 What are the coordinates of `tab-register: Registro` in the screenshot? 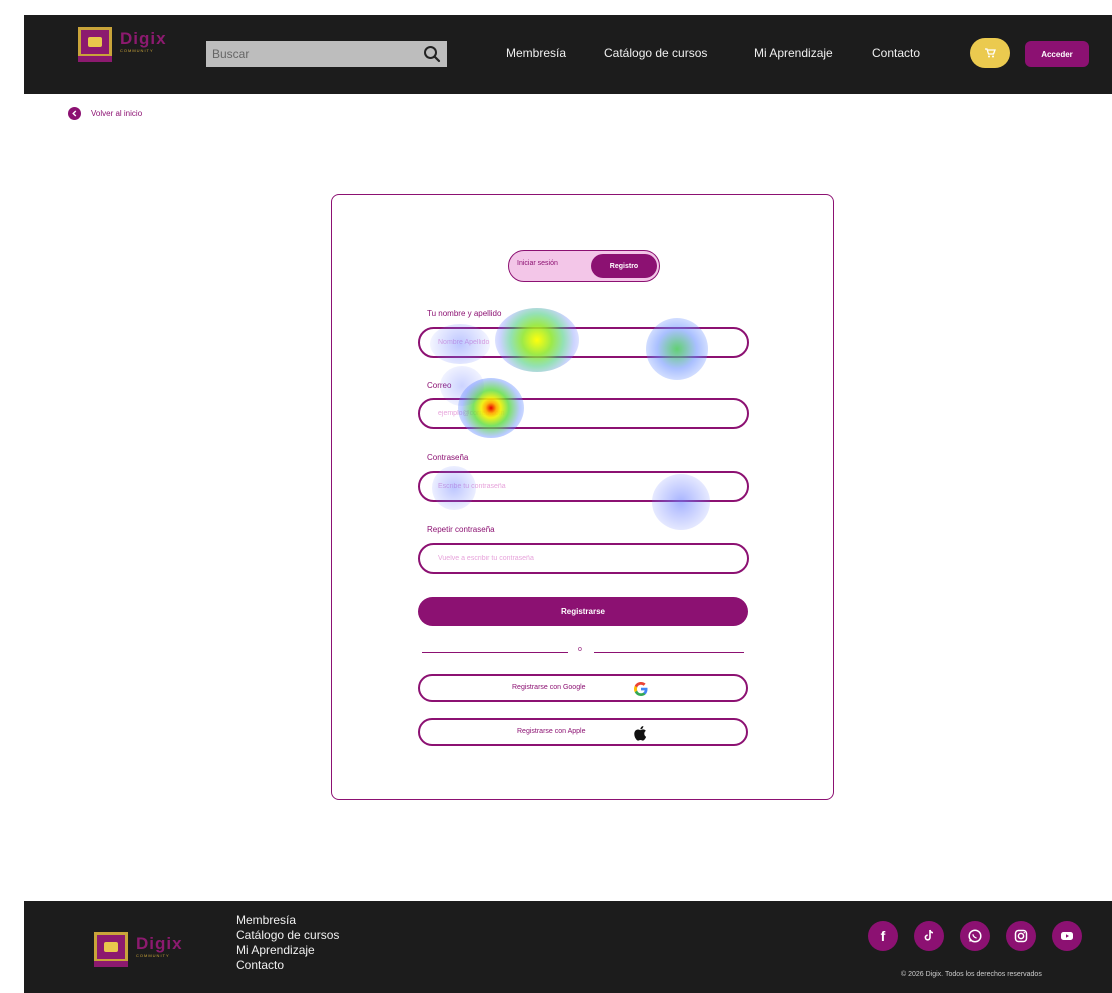 It's located at (624, 266).